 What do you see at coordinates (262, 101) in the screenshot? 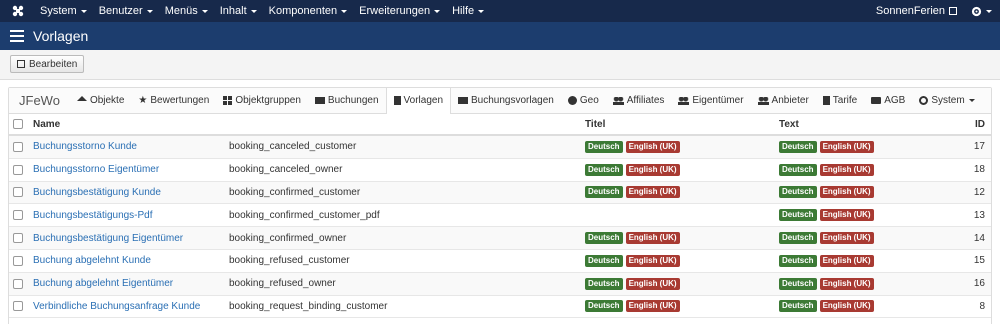
I see `nav-objektgruppen: Objektgruppen` at bounding box center [262, 101].